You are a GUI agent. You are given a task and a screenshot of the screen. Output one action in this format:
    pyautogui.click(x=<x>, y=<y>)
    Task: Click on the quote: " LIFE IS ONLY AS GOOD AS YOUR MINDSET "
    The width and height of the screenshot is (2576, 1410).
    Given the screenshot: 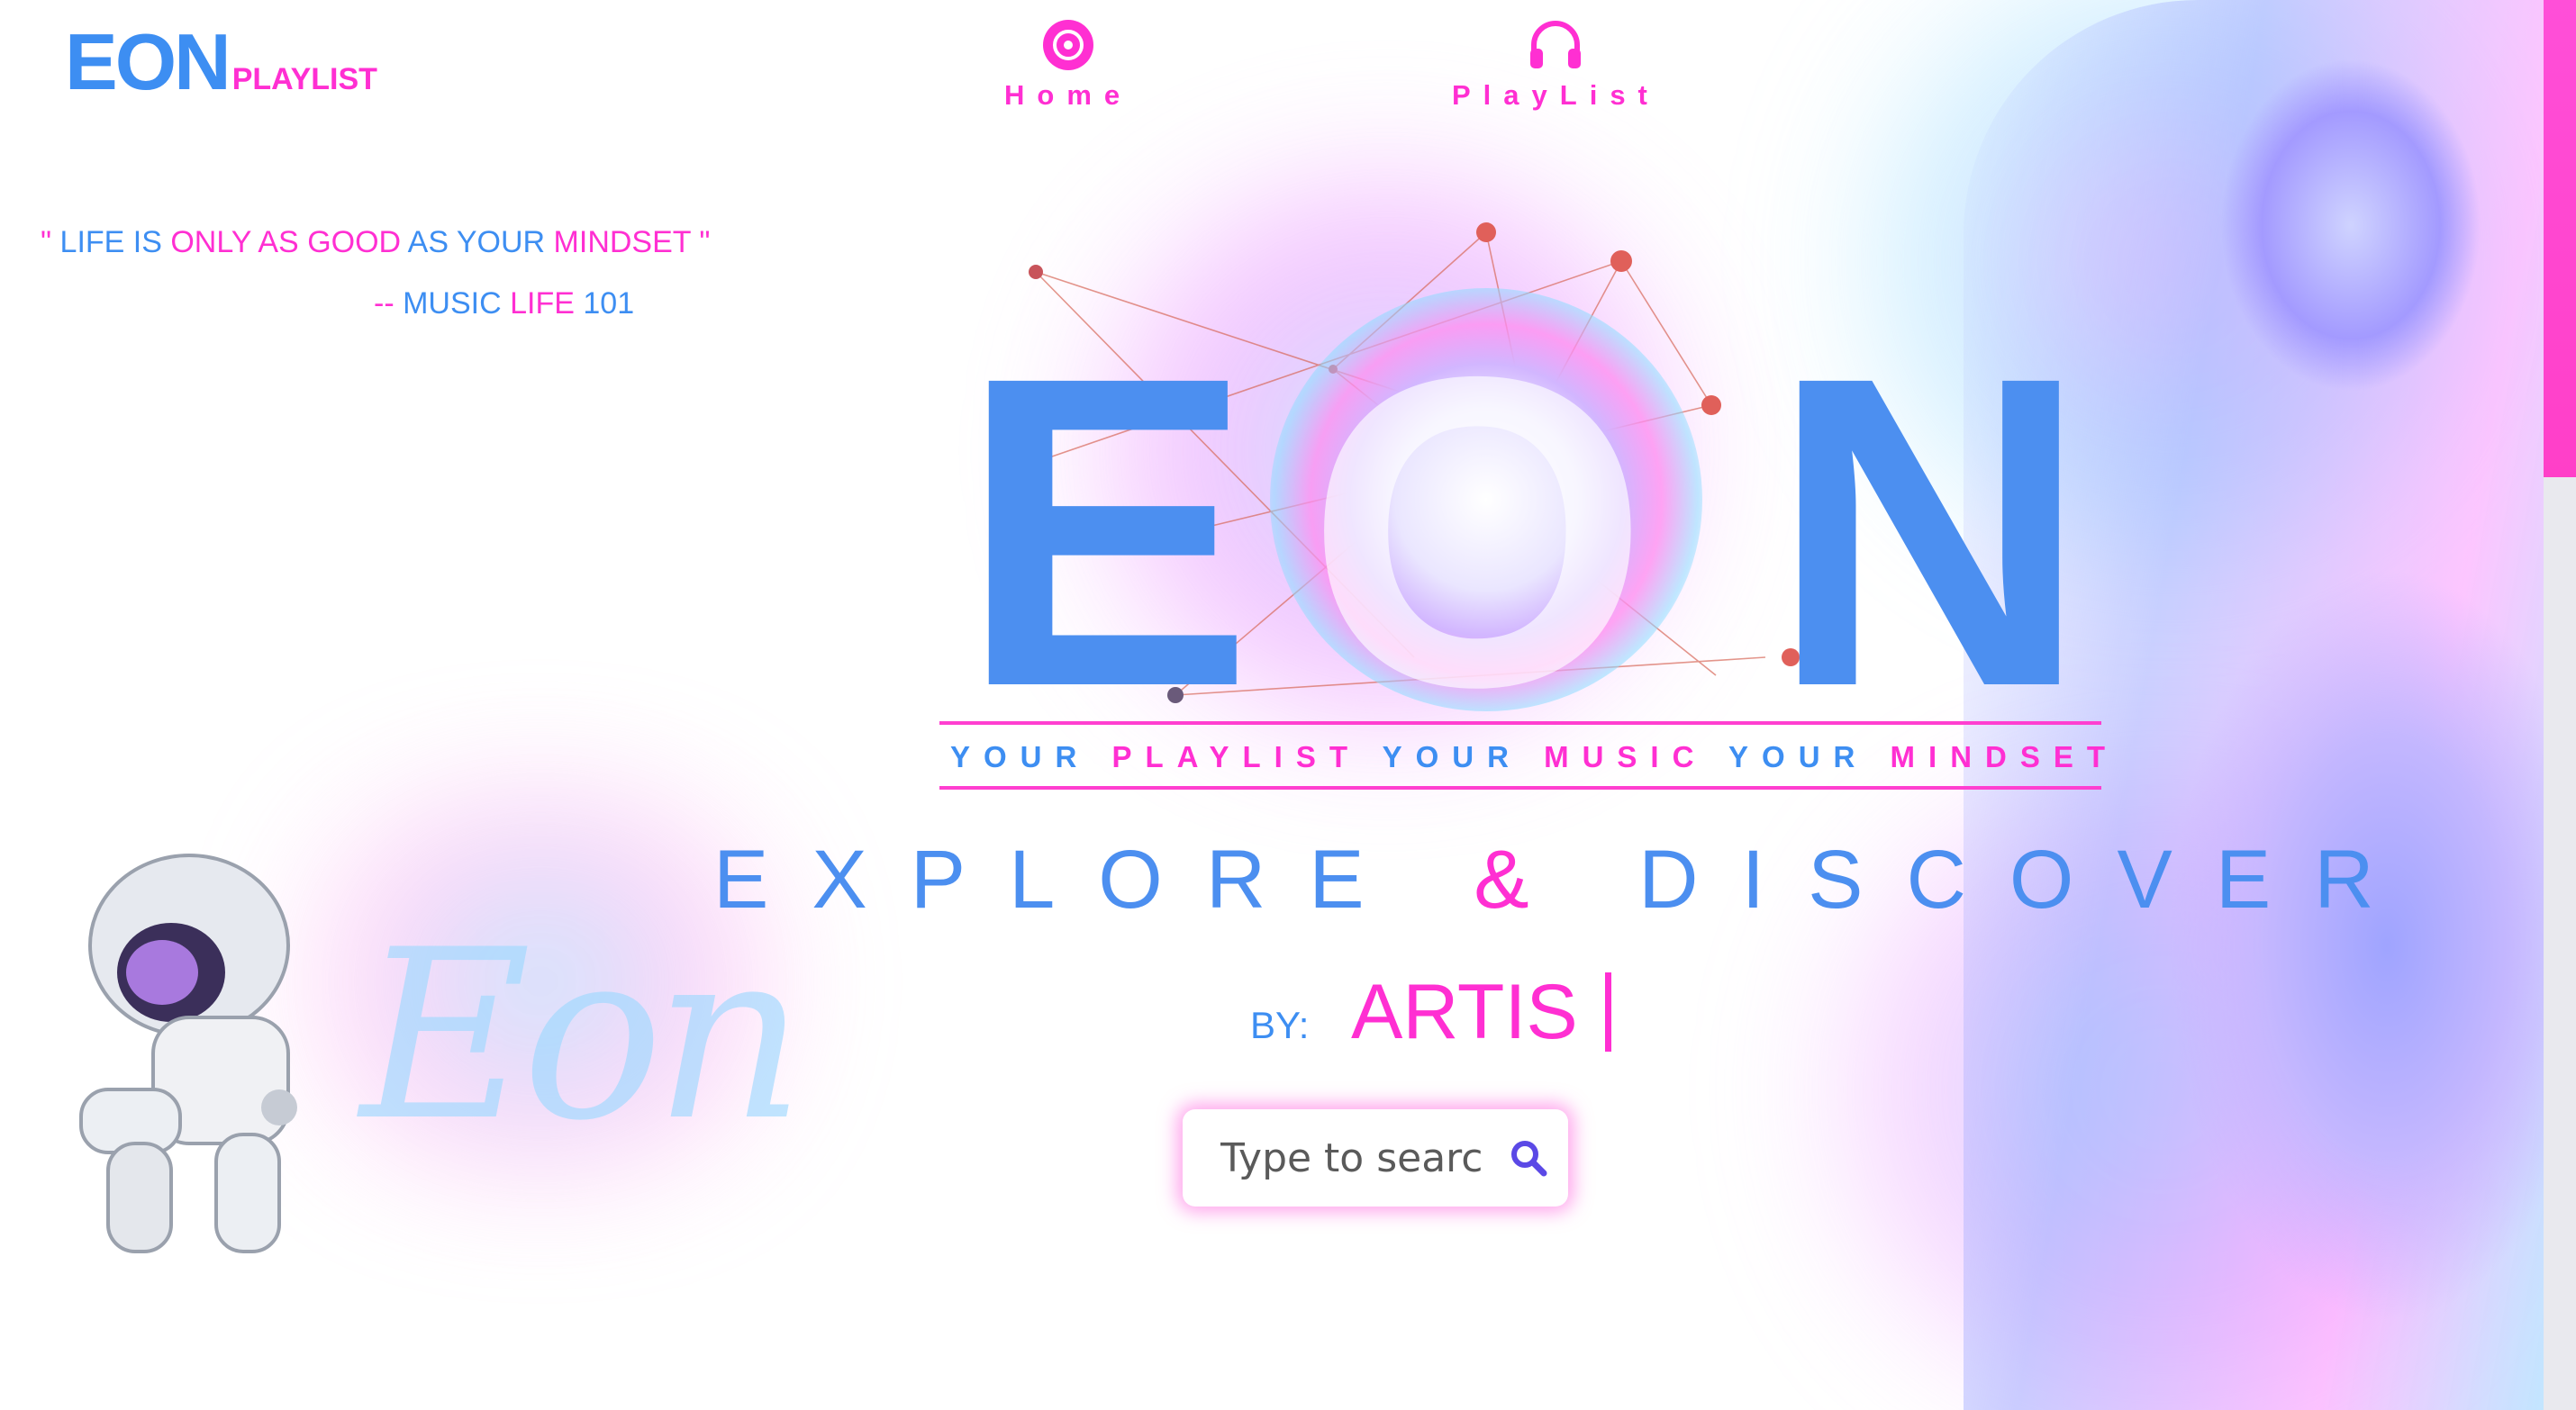 What is the action you would take?
    pyautogui.click(x=375, y=243)
    